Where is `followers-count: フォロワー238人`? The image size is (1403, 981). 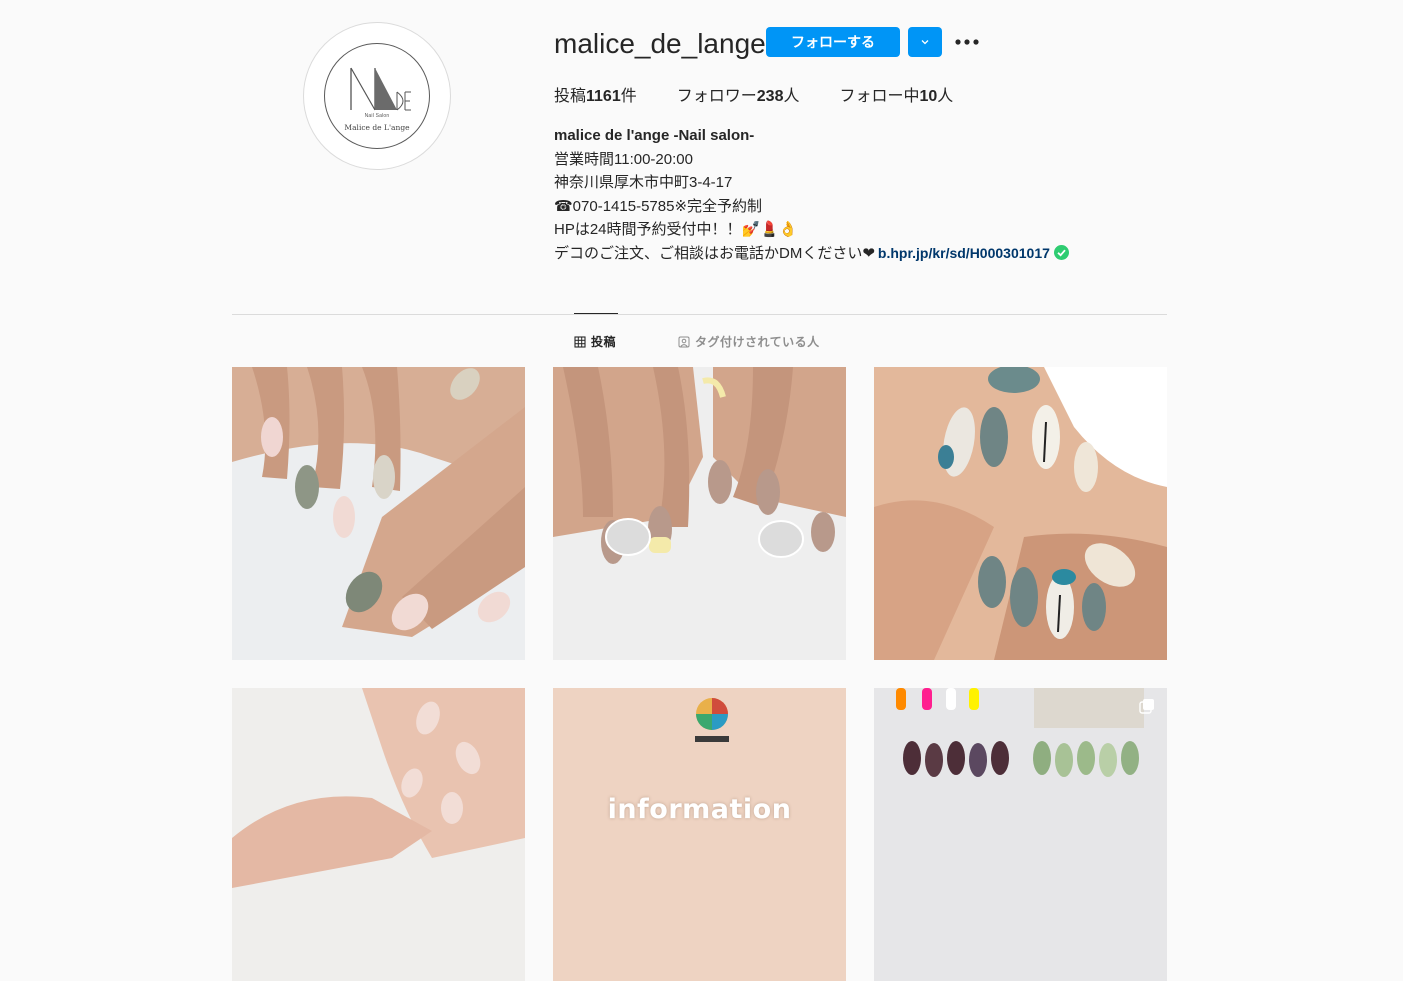 followers-count: フォロワー238人 is located at coordinates (738, 94).